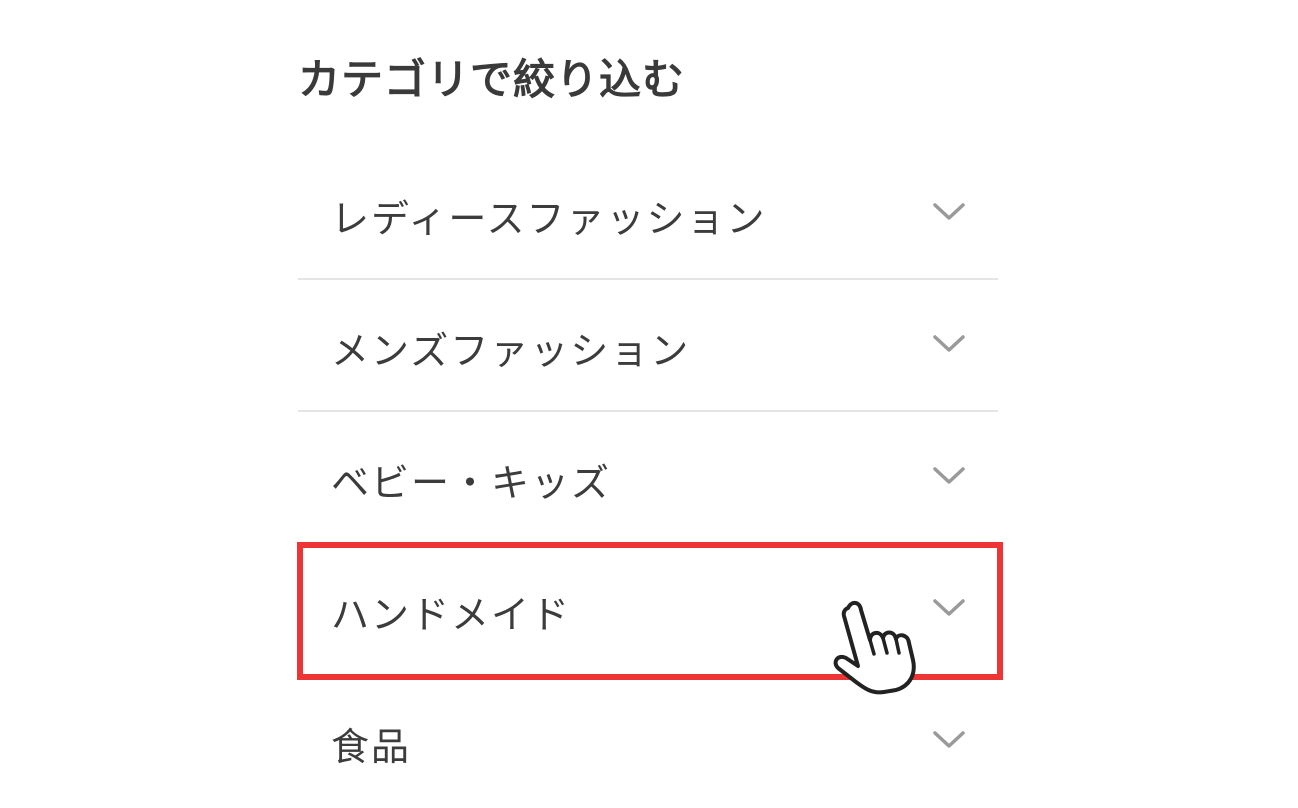 This screenshot has width=1298, height=808. Describe the element at coordinates (451, 615) in the screenshot. I see `category-label: ハンドメイド` at that location.